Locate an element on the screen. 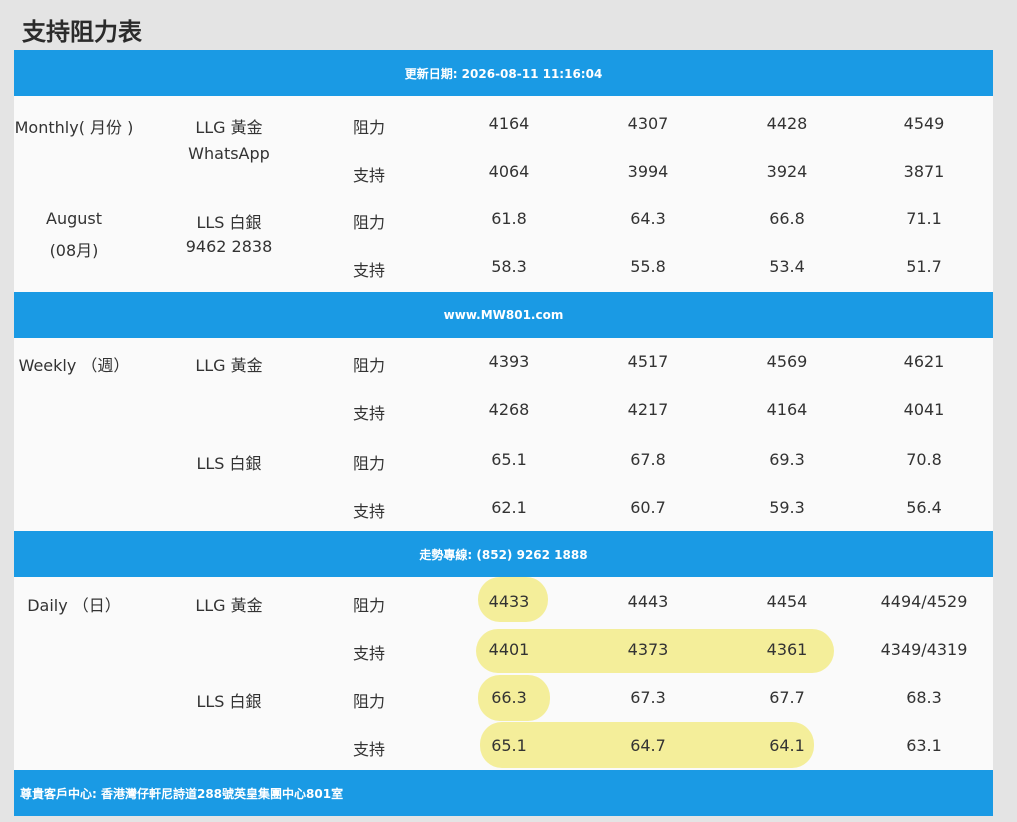 Image resolution: width=1017 pixels, height=822 pixels. value-cell: 4064 is located at coordinates (509, 171).